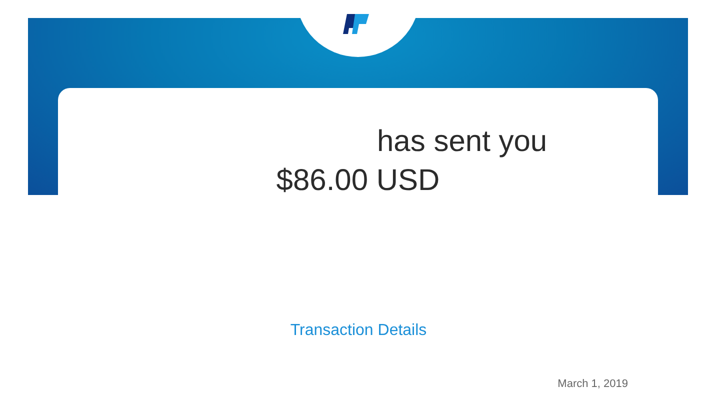  Describe the element at coordinates (356, 24) in the screenshot. I see `logo-icon` at that location.